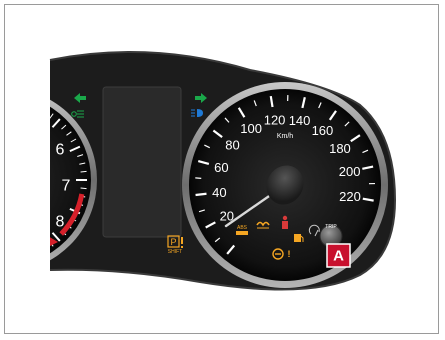 This screenshot has width=445, height=340. Describe the element at coordinates (285, 136) in the screenshot. I see `speed-unit-label: Km/h` at that location.